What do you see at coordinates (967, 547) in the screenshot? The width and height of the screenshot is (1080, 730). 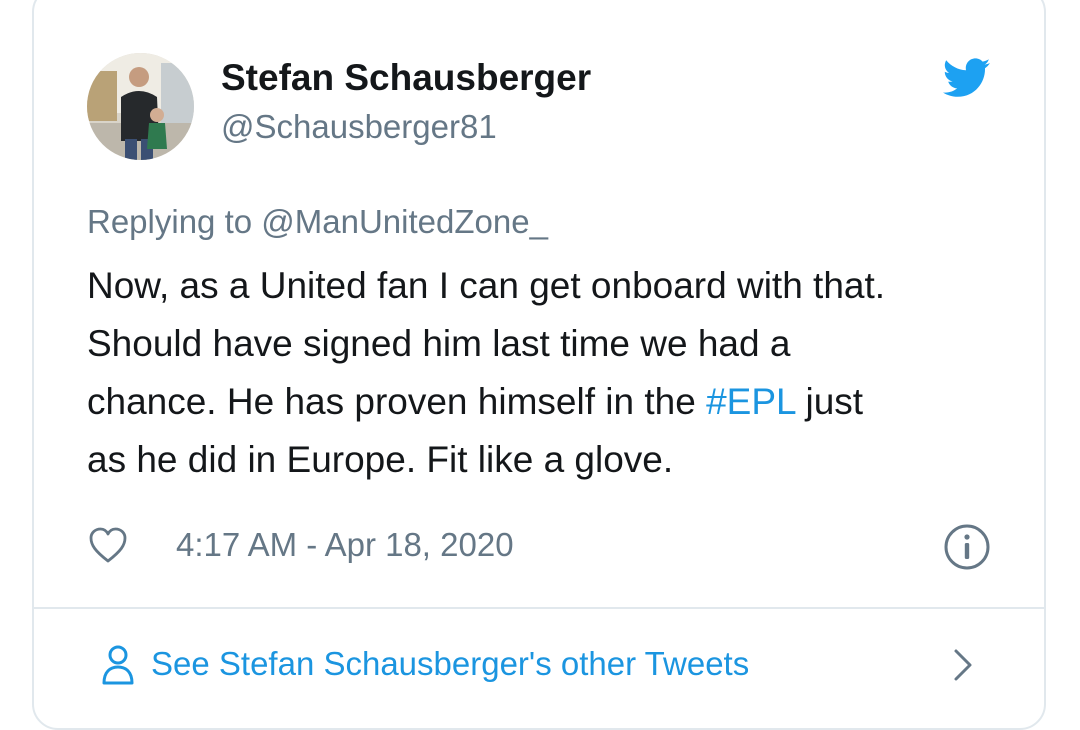 I see `info-icon` at bounding box center [967, 547].